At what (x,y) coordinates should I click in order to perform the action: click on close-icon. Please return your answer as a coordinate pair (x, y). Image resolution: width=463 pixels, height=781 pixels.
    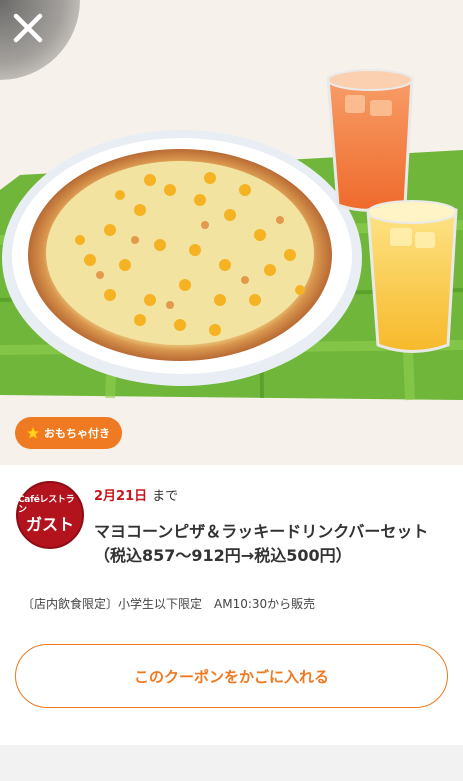
    Looking at the image, I should click on (28, 28).